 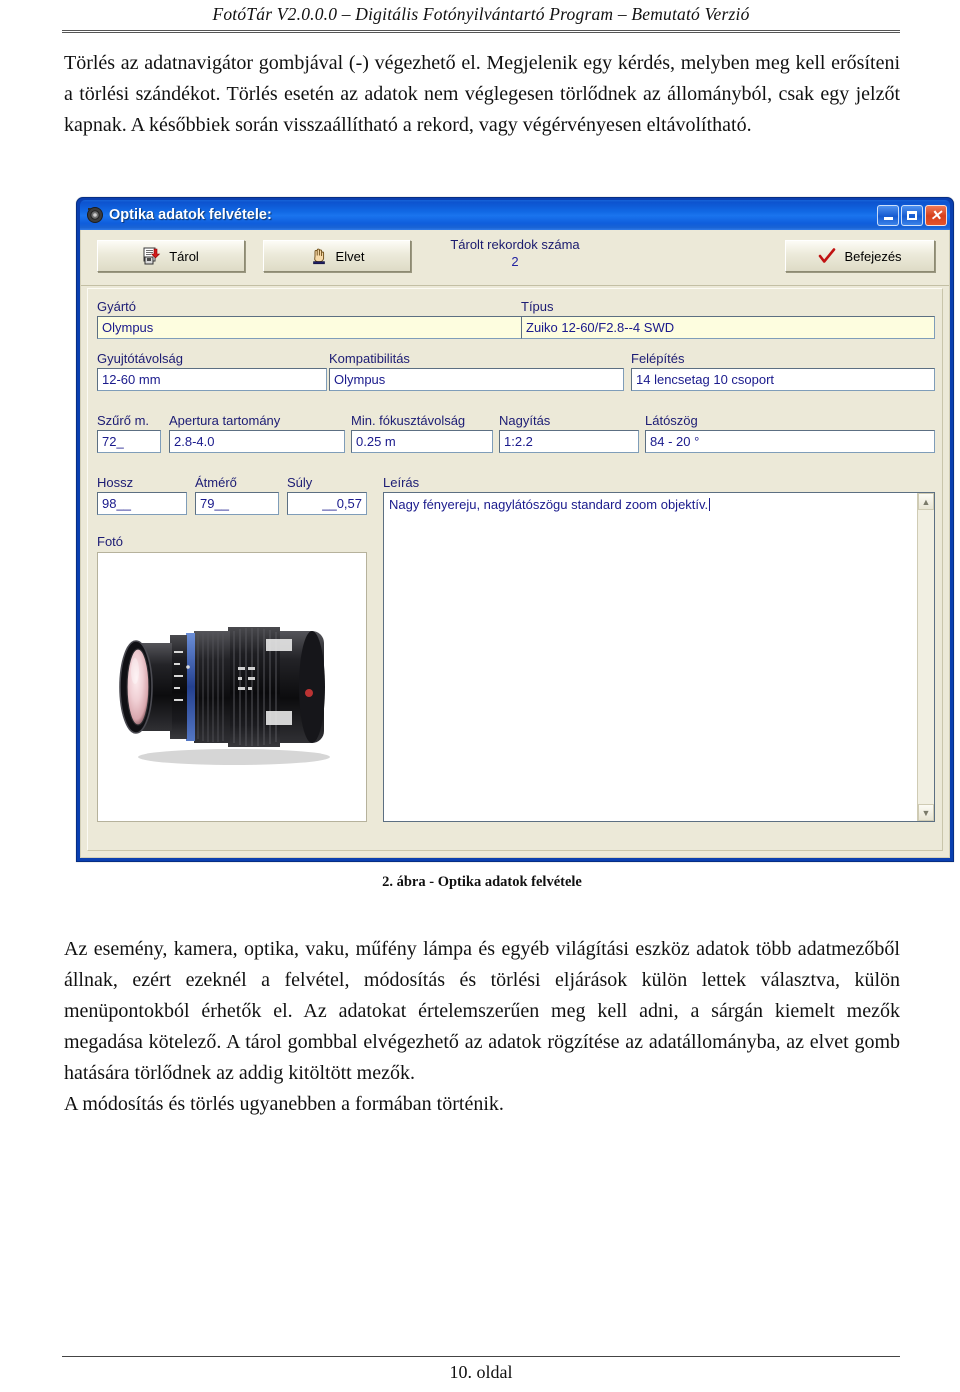 I want to click on save-button-label: Tárol, so click(x=184, y=256).